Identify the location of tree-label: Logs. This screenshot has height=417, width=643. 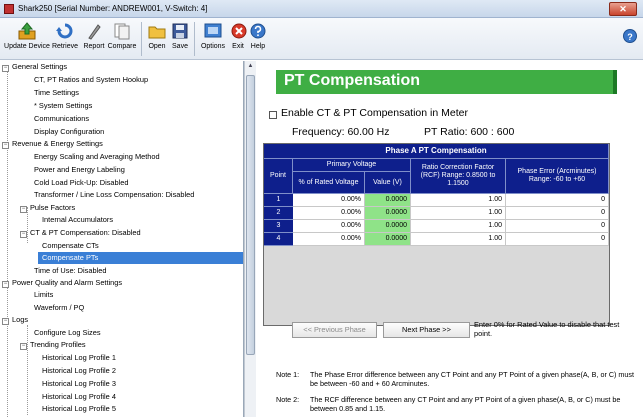
(20, 319).